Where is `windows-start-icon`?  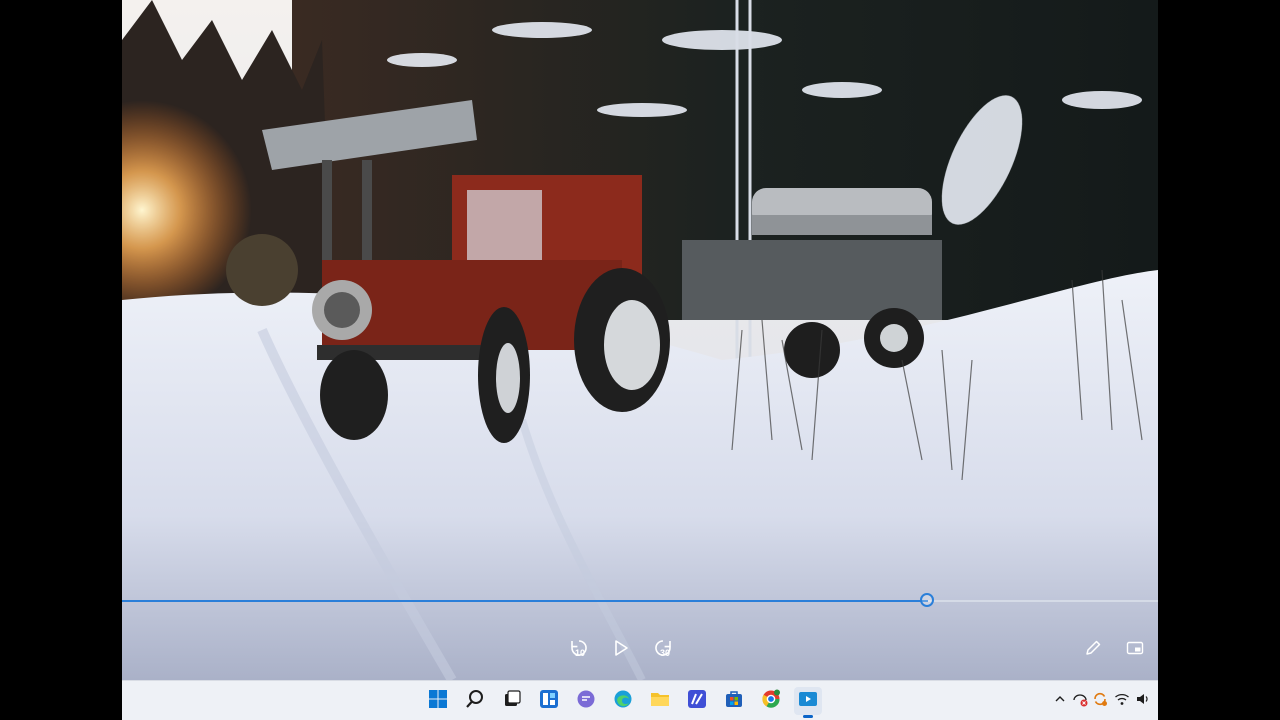 windows-start-icon is located at coordinates (438, 701).